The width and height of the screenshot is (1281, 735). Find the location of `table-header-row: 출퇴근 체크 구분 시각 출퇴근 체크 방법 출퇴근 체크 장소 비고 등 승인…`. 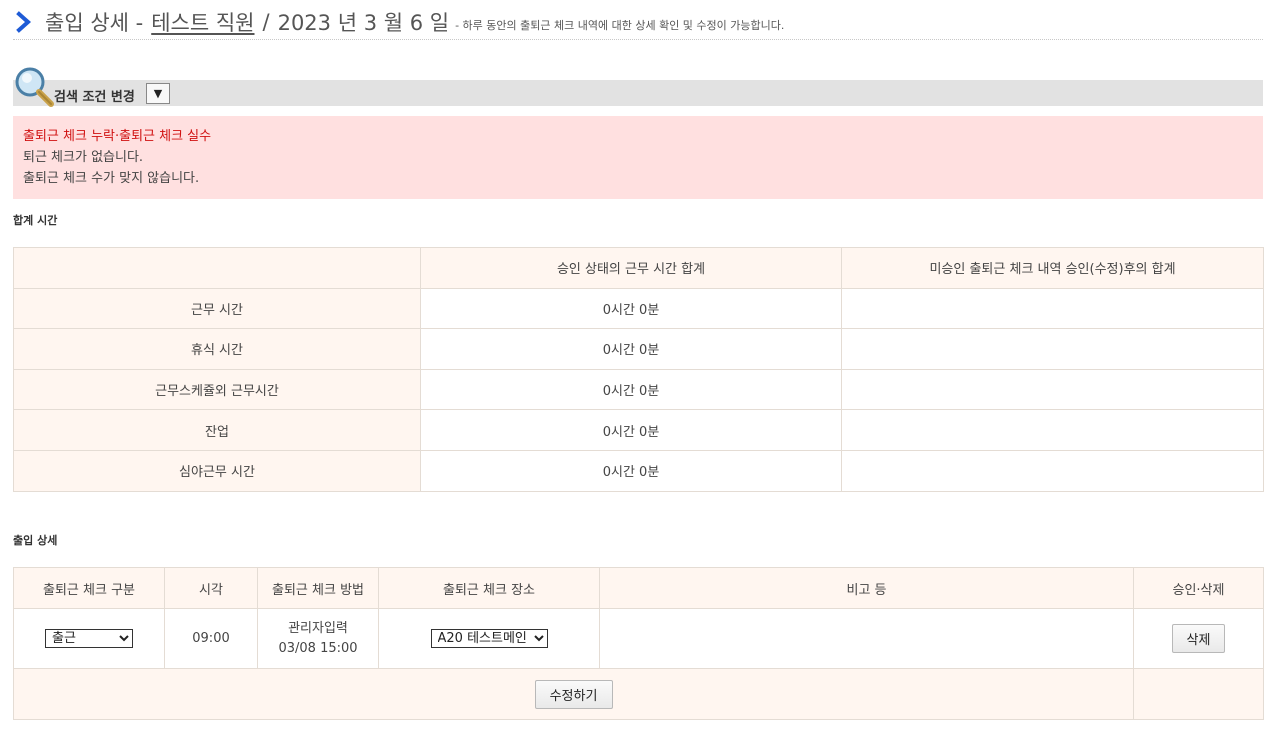

table-header-row: 출퇴근 체크 구분 시각 출퇴근 체크 방법 출퇴근 체크 장소 비고 등 승인… is located at coordinates (638, 588).